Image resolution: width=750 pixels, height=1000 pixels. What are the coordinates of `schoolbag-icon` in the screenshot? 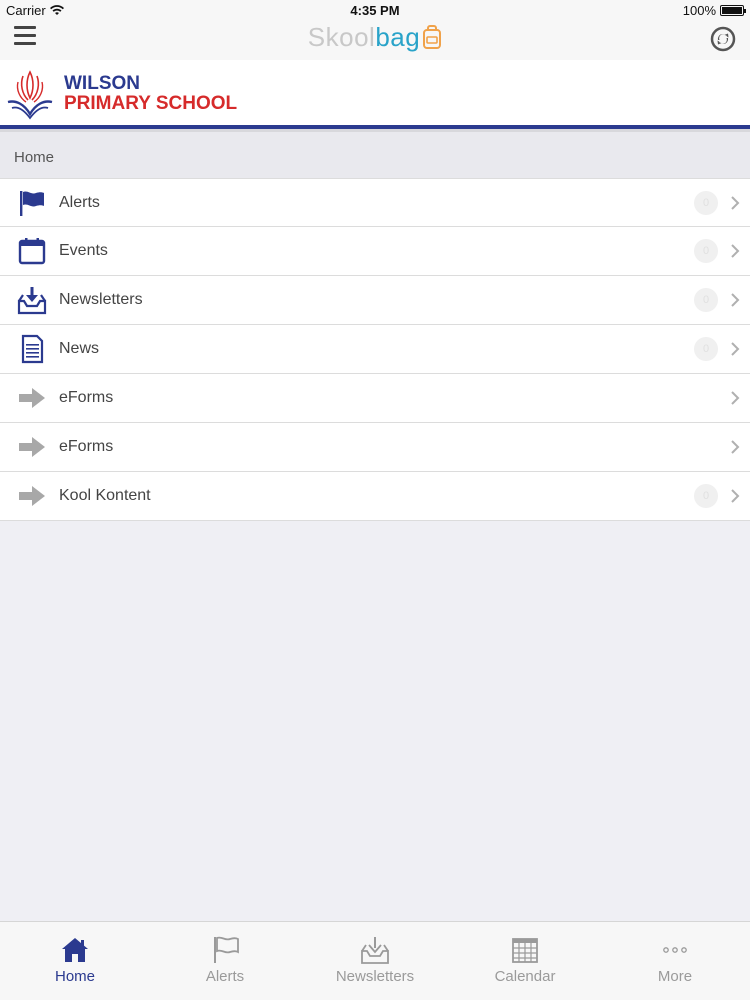 It's located at (432, 37).